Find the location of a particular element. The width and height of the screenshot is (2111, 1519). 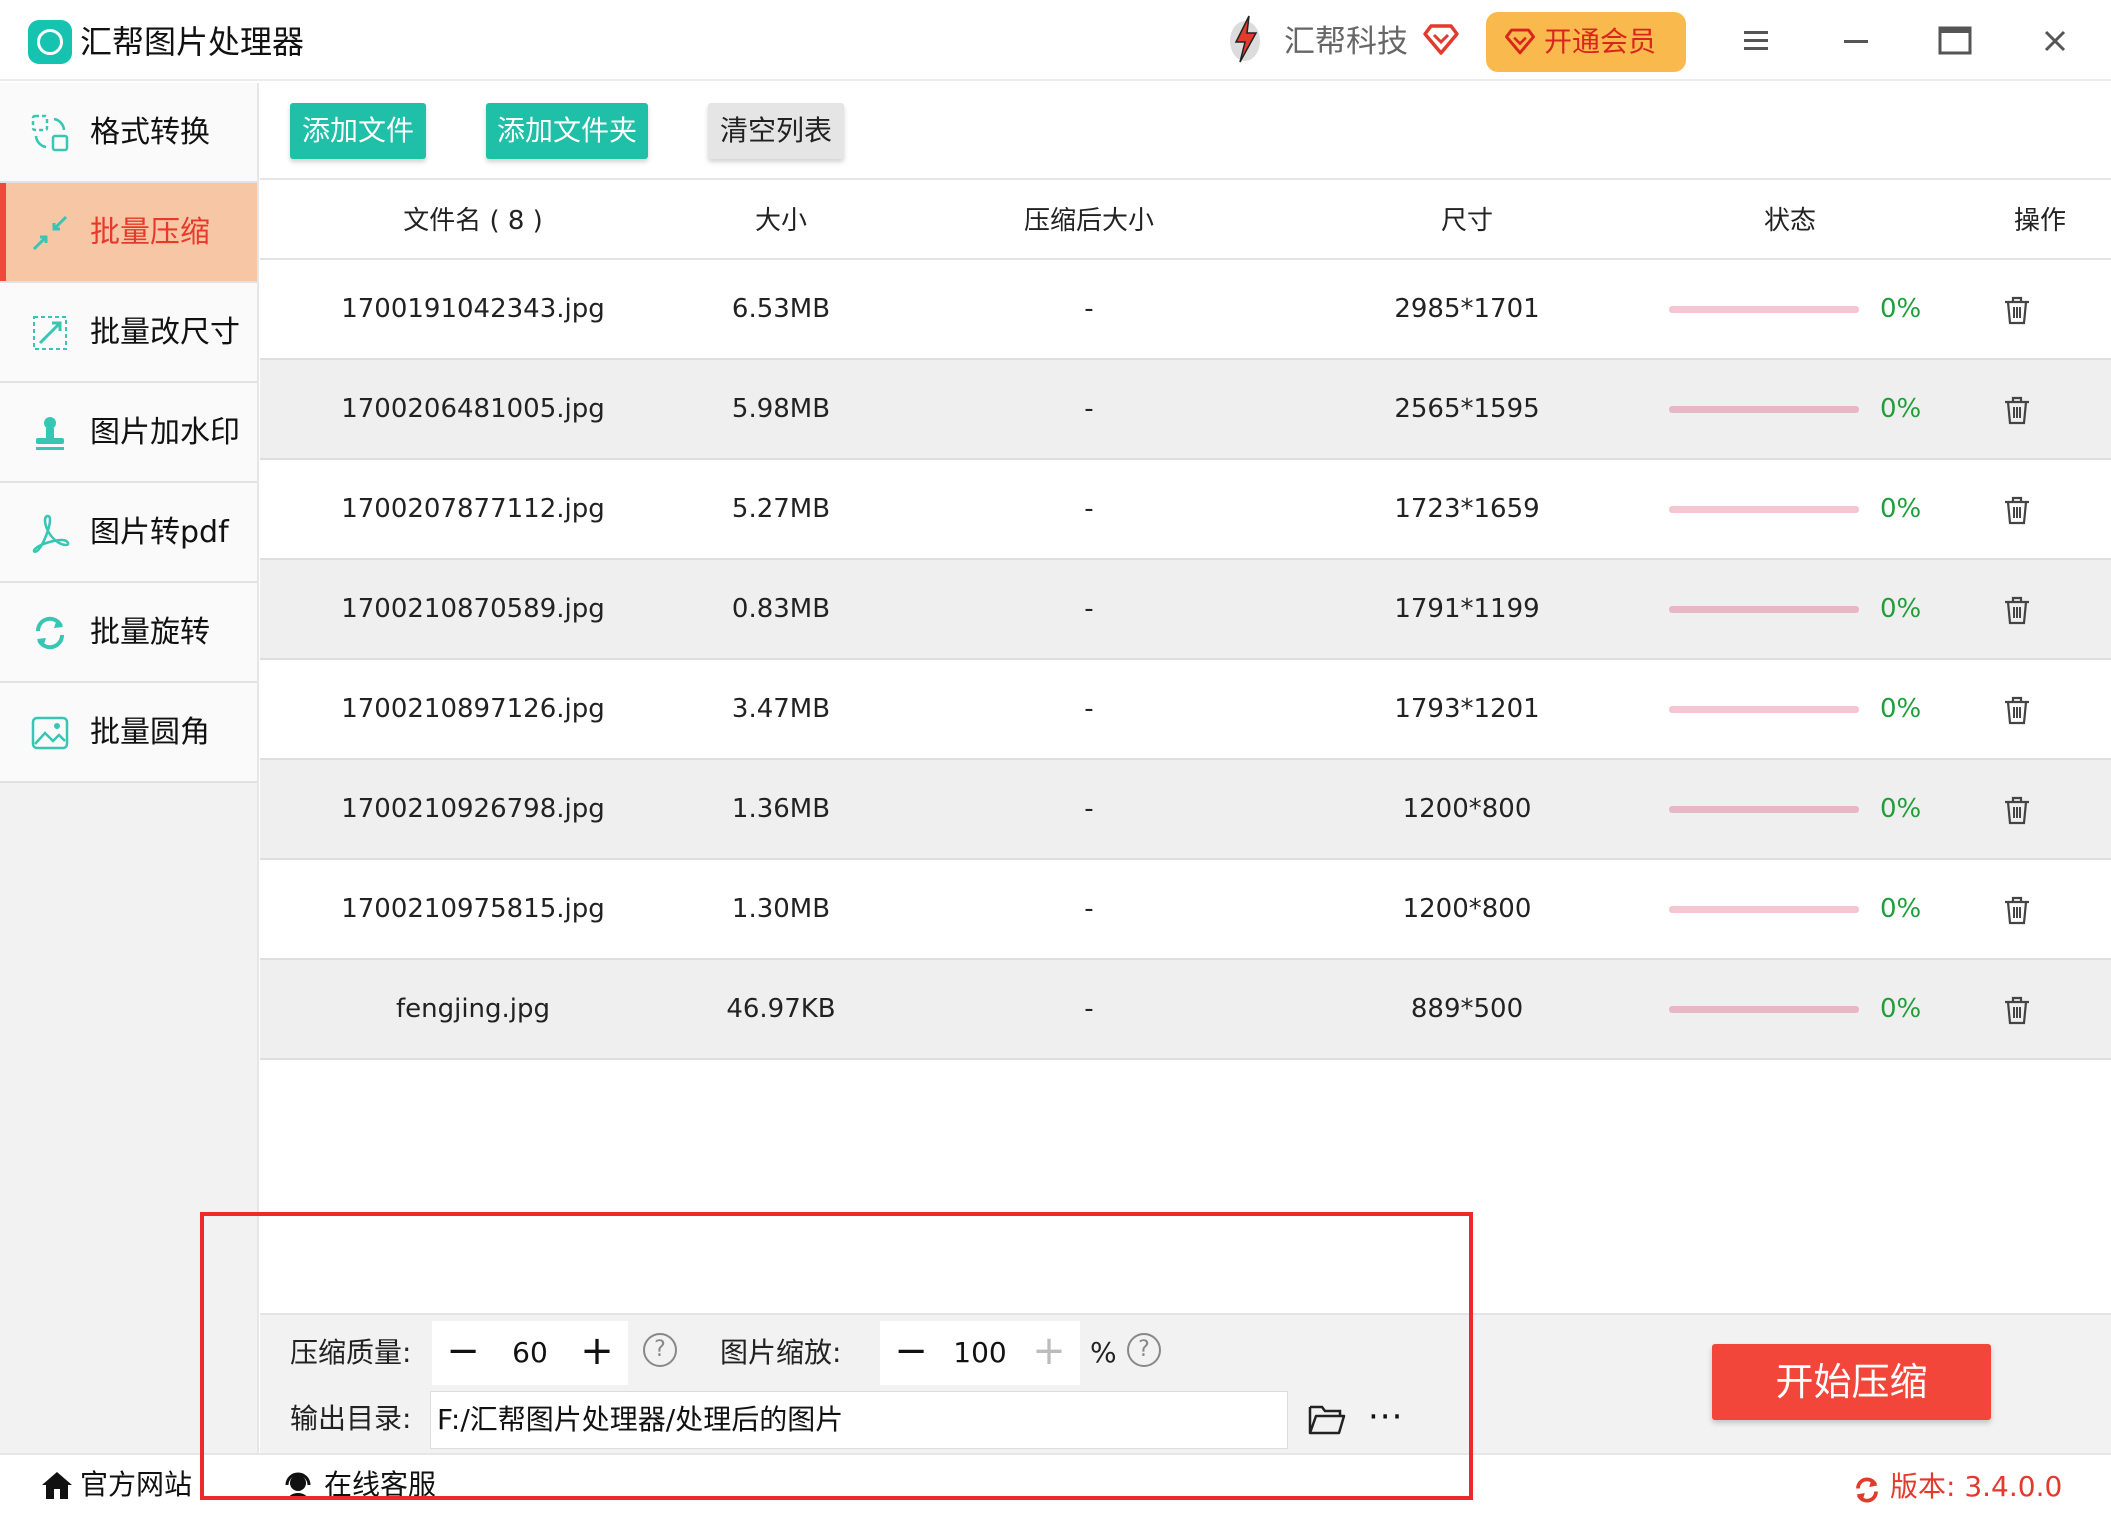

home-icon is located at coordinates (57, 1485).